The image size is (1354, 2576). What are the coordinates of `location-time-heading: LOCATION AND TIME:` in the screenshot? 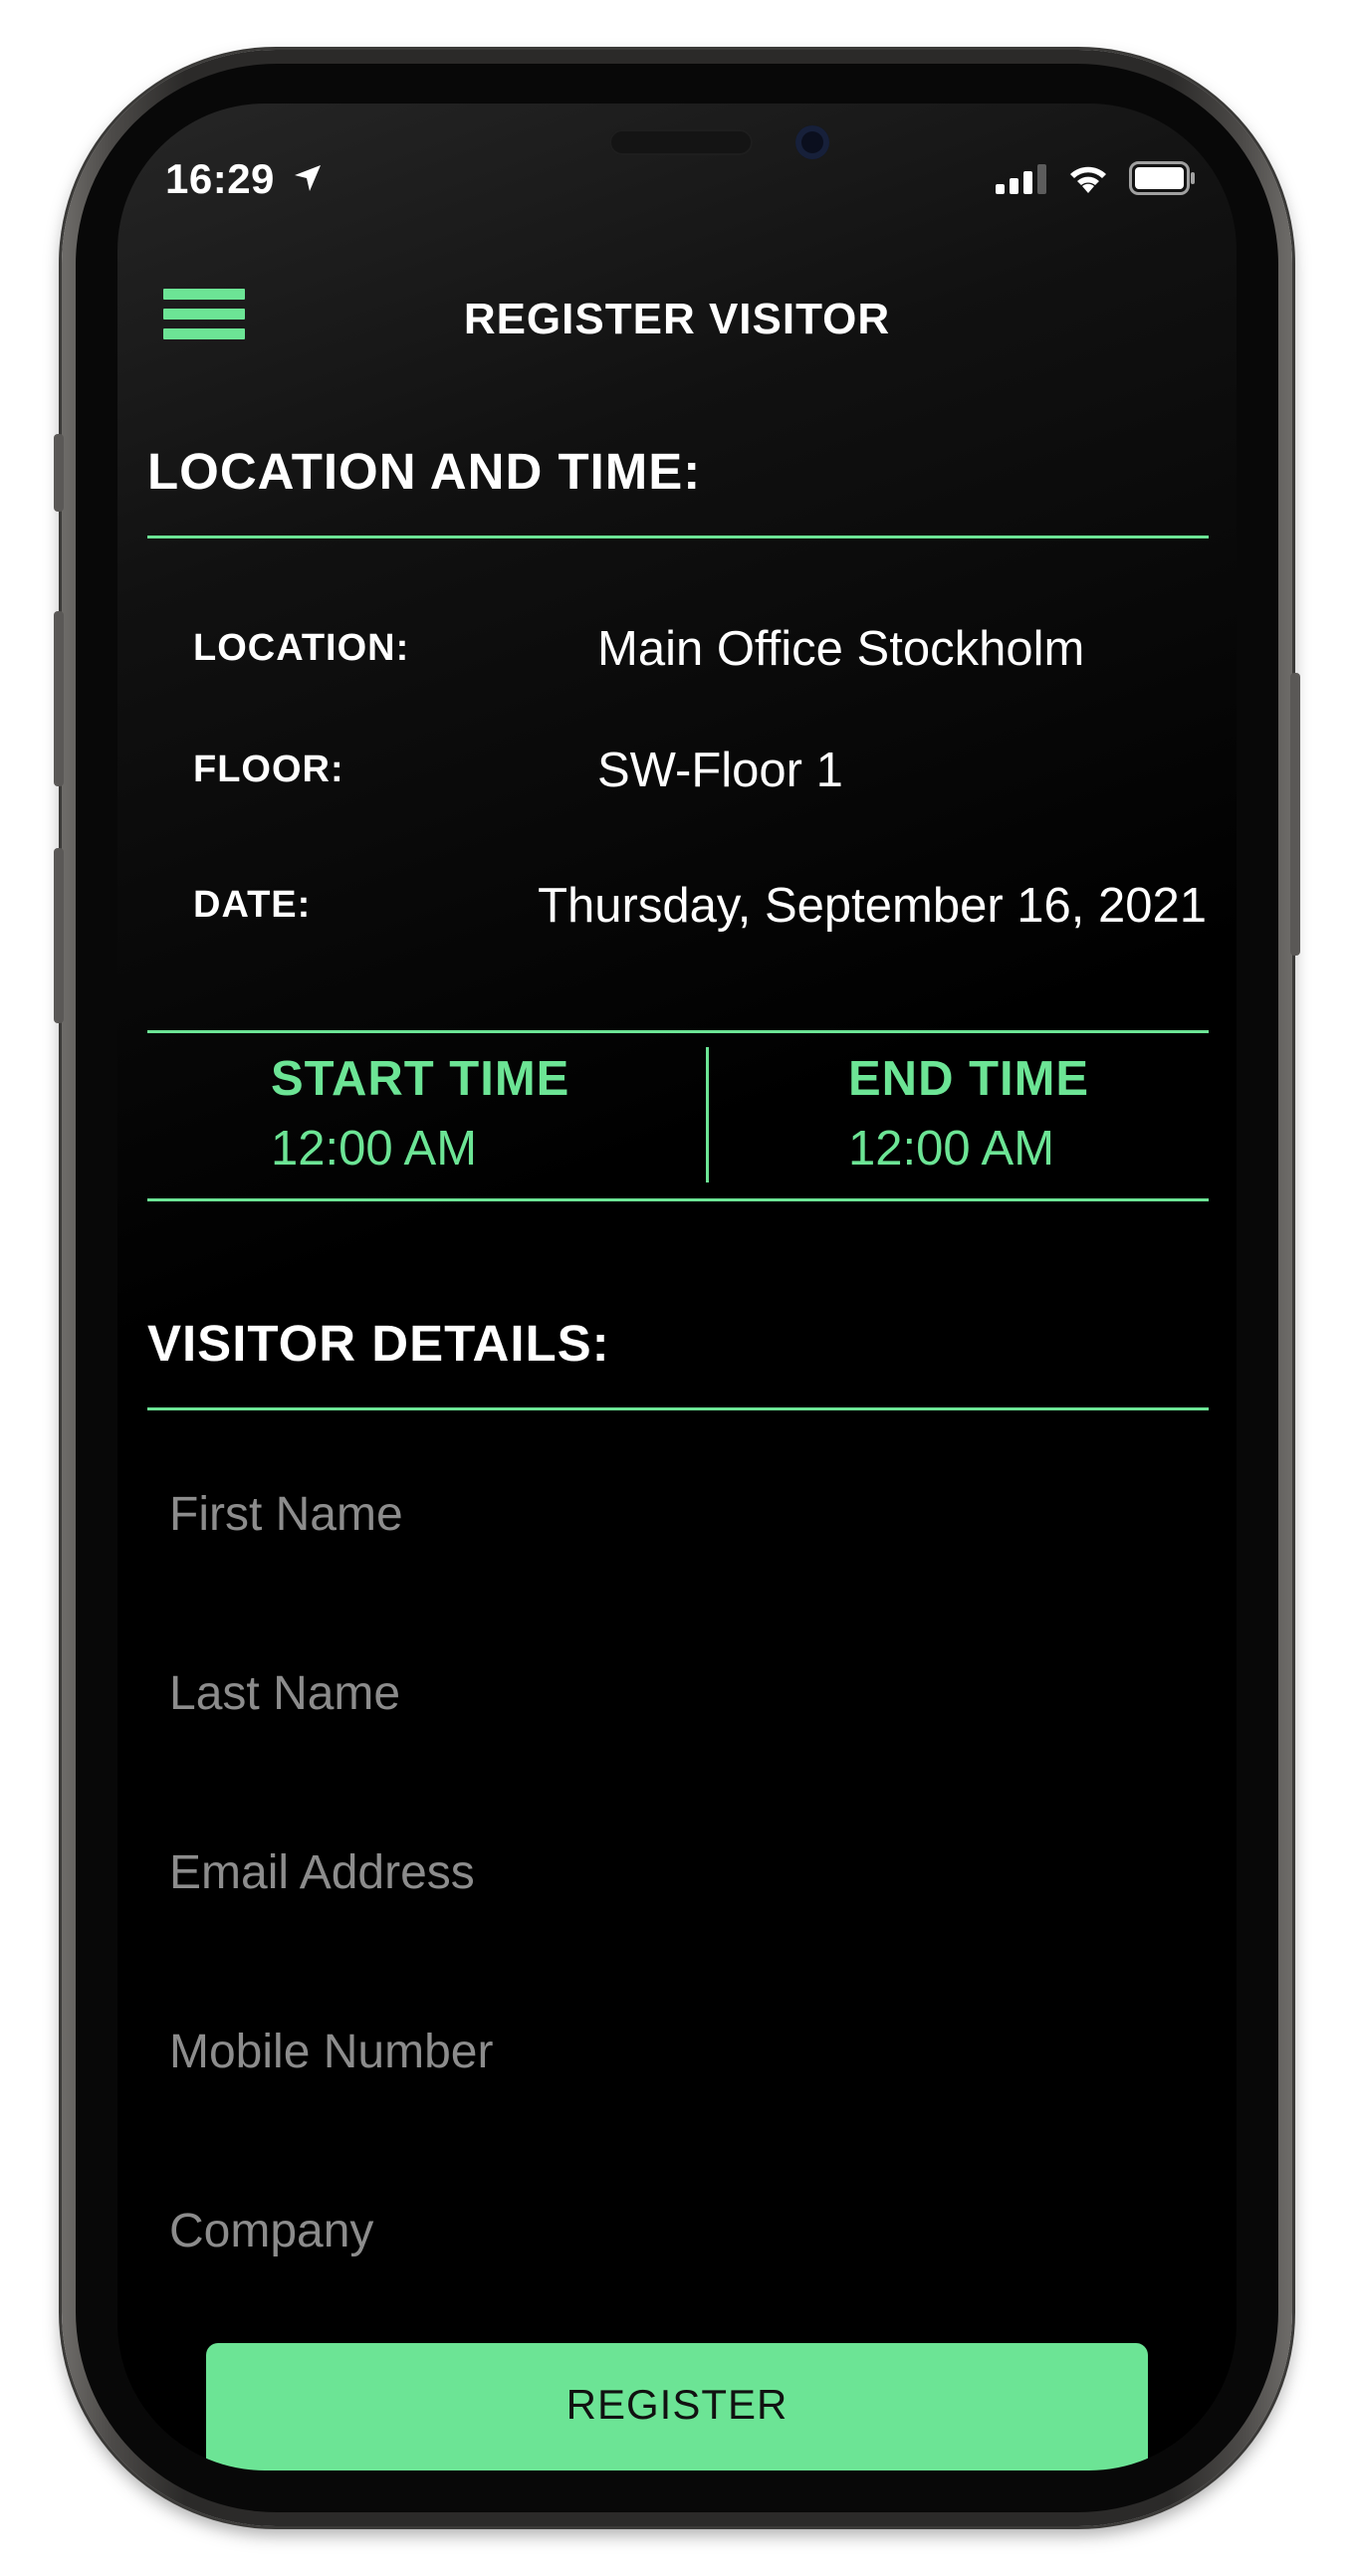 It's located at (425, 471).